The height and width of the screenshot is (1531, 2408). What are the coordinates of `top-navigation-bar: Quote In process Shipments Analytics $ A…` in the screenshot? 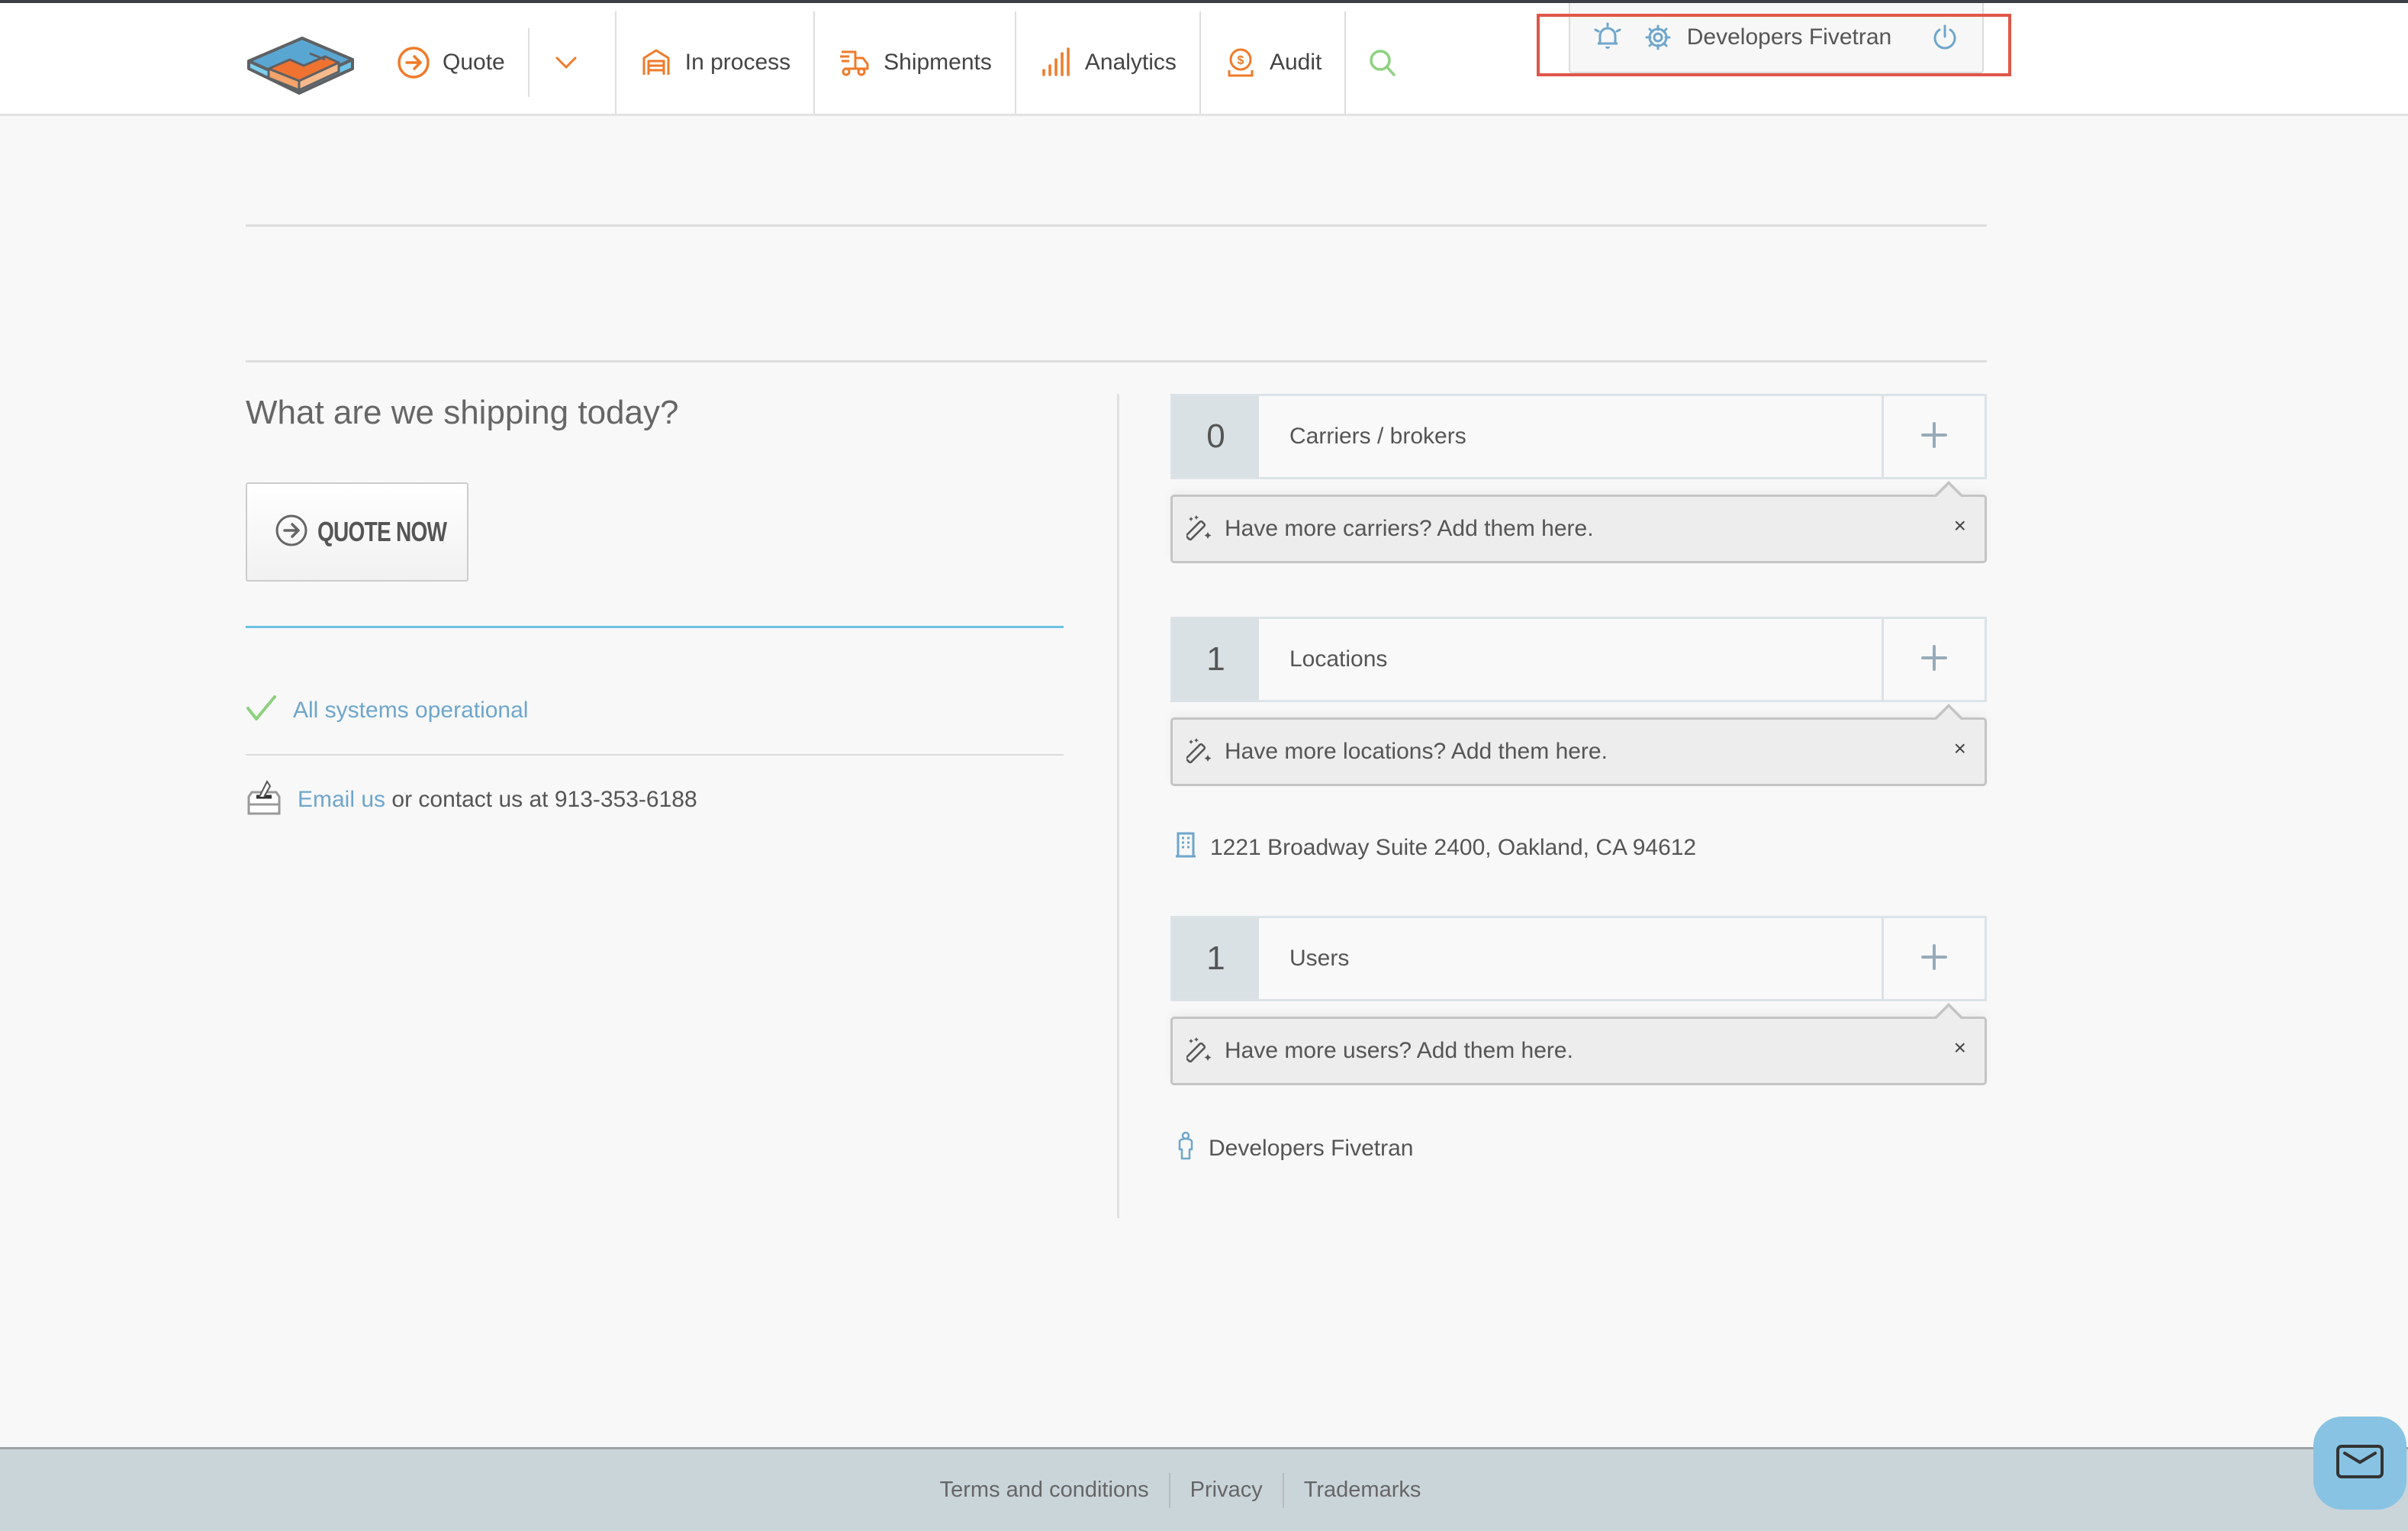 It's located at (1204, 60).